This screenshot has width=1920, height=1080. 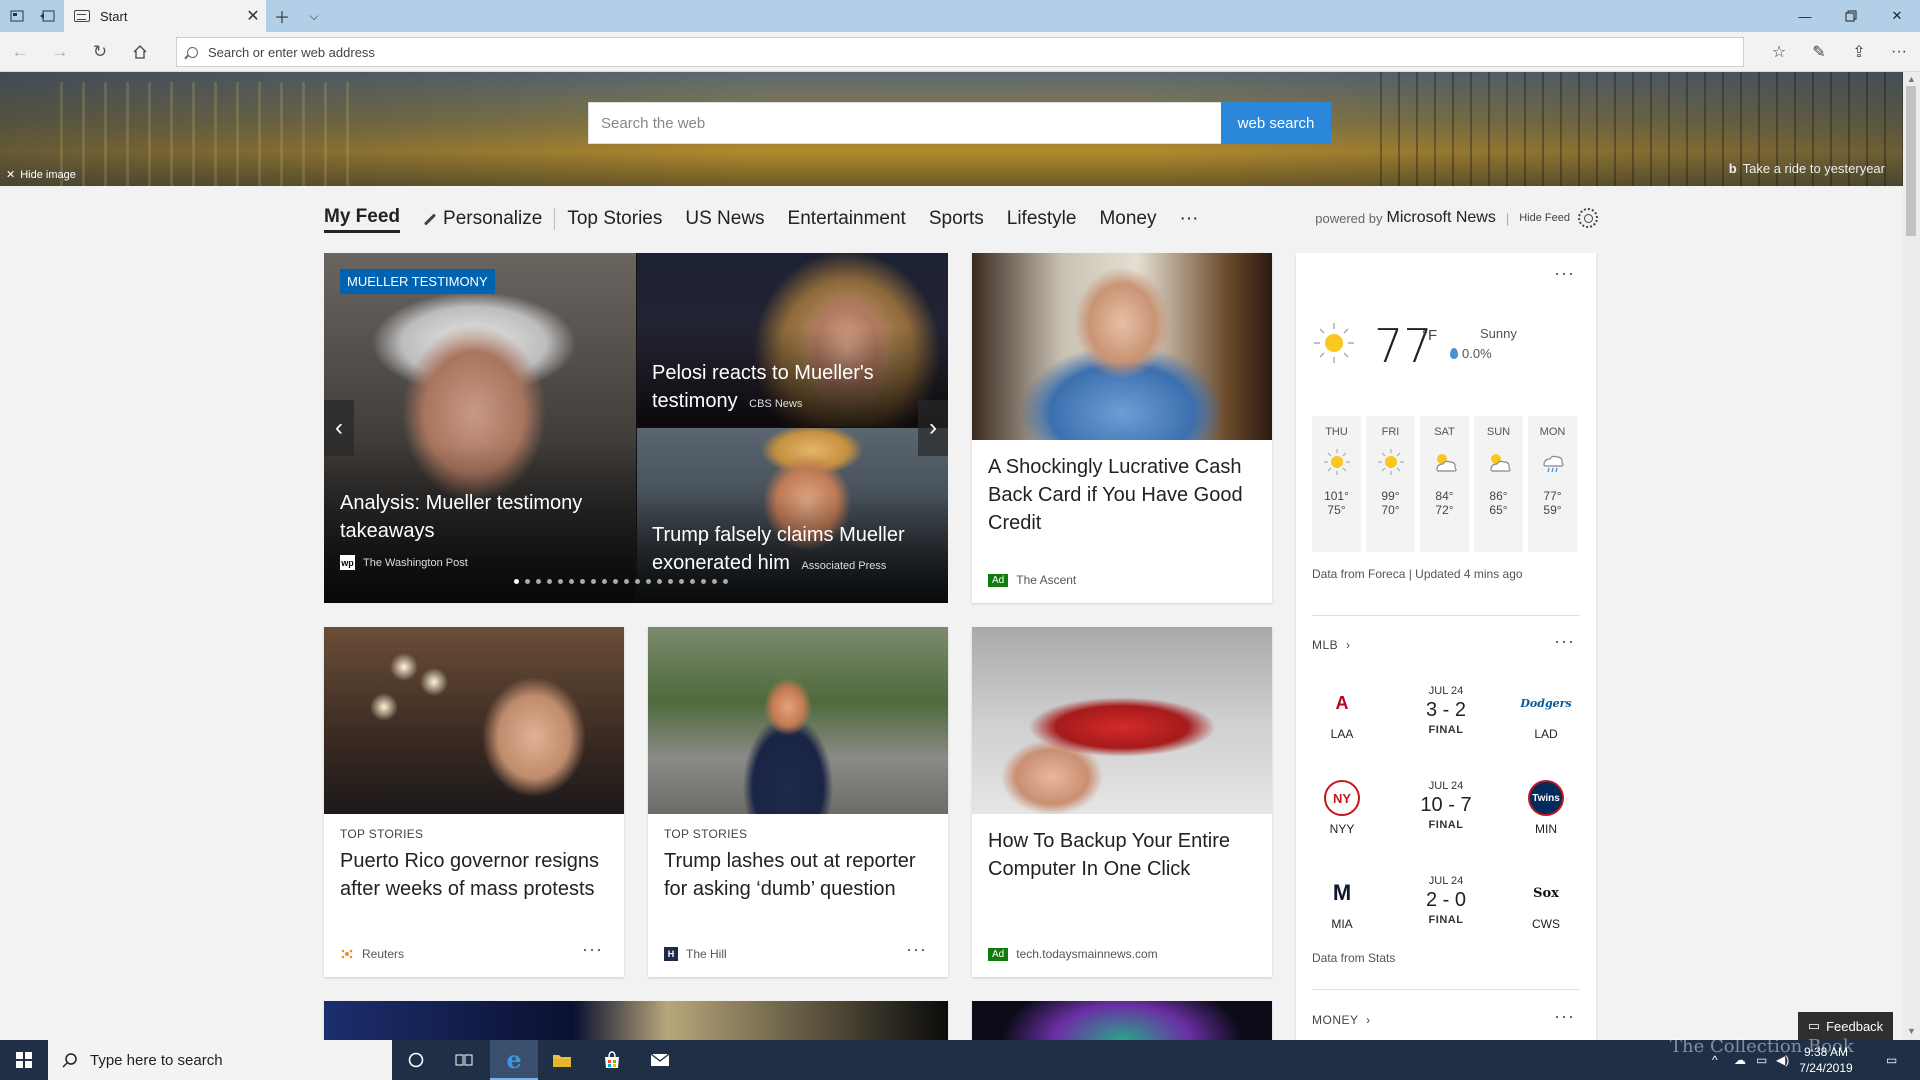 I want to click on hide-feed-link: Hide Feed, so click(x=1544, y=218).